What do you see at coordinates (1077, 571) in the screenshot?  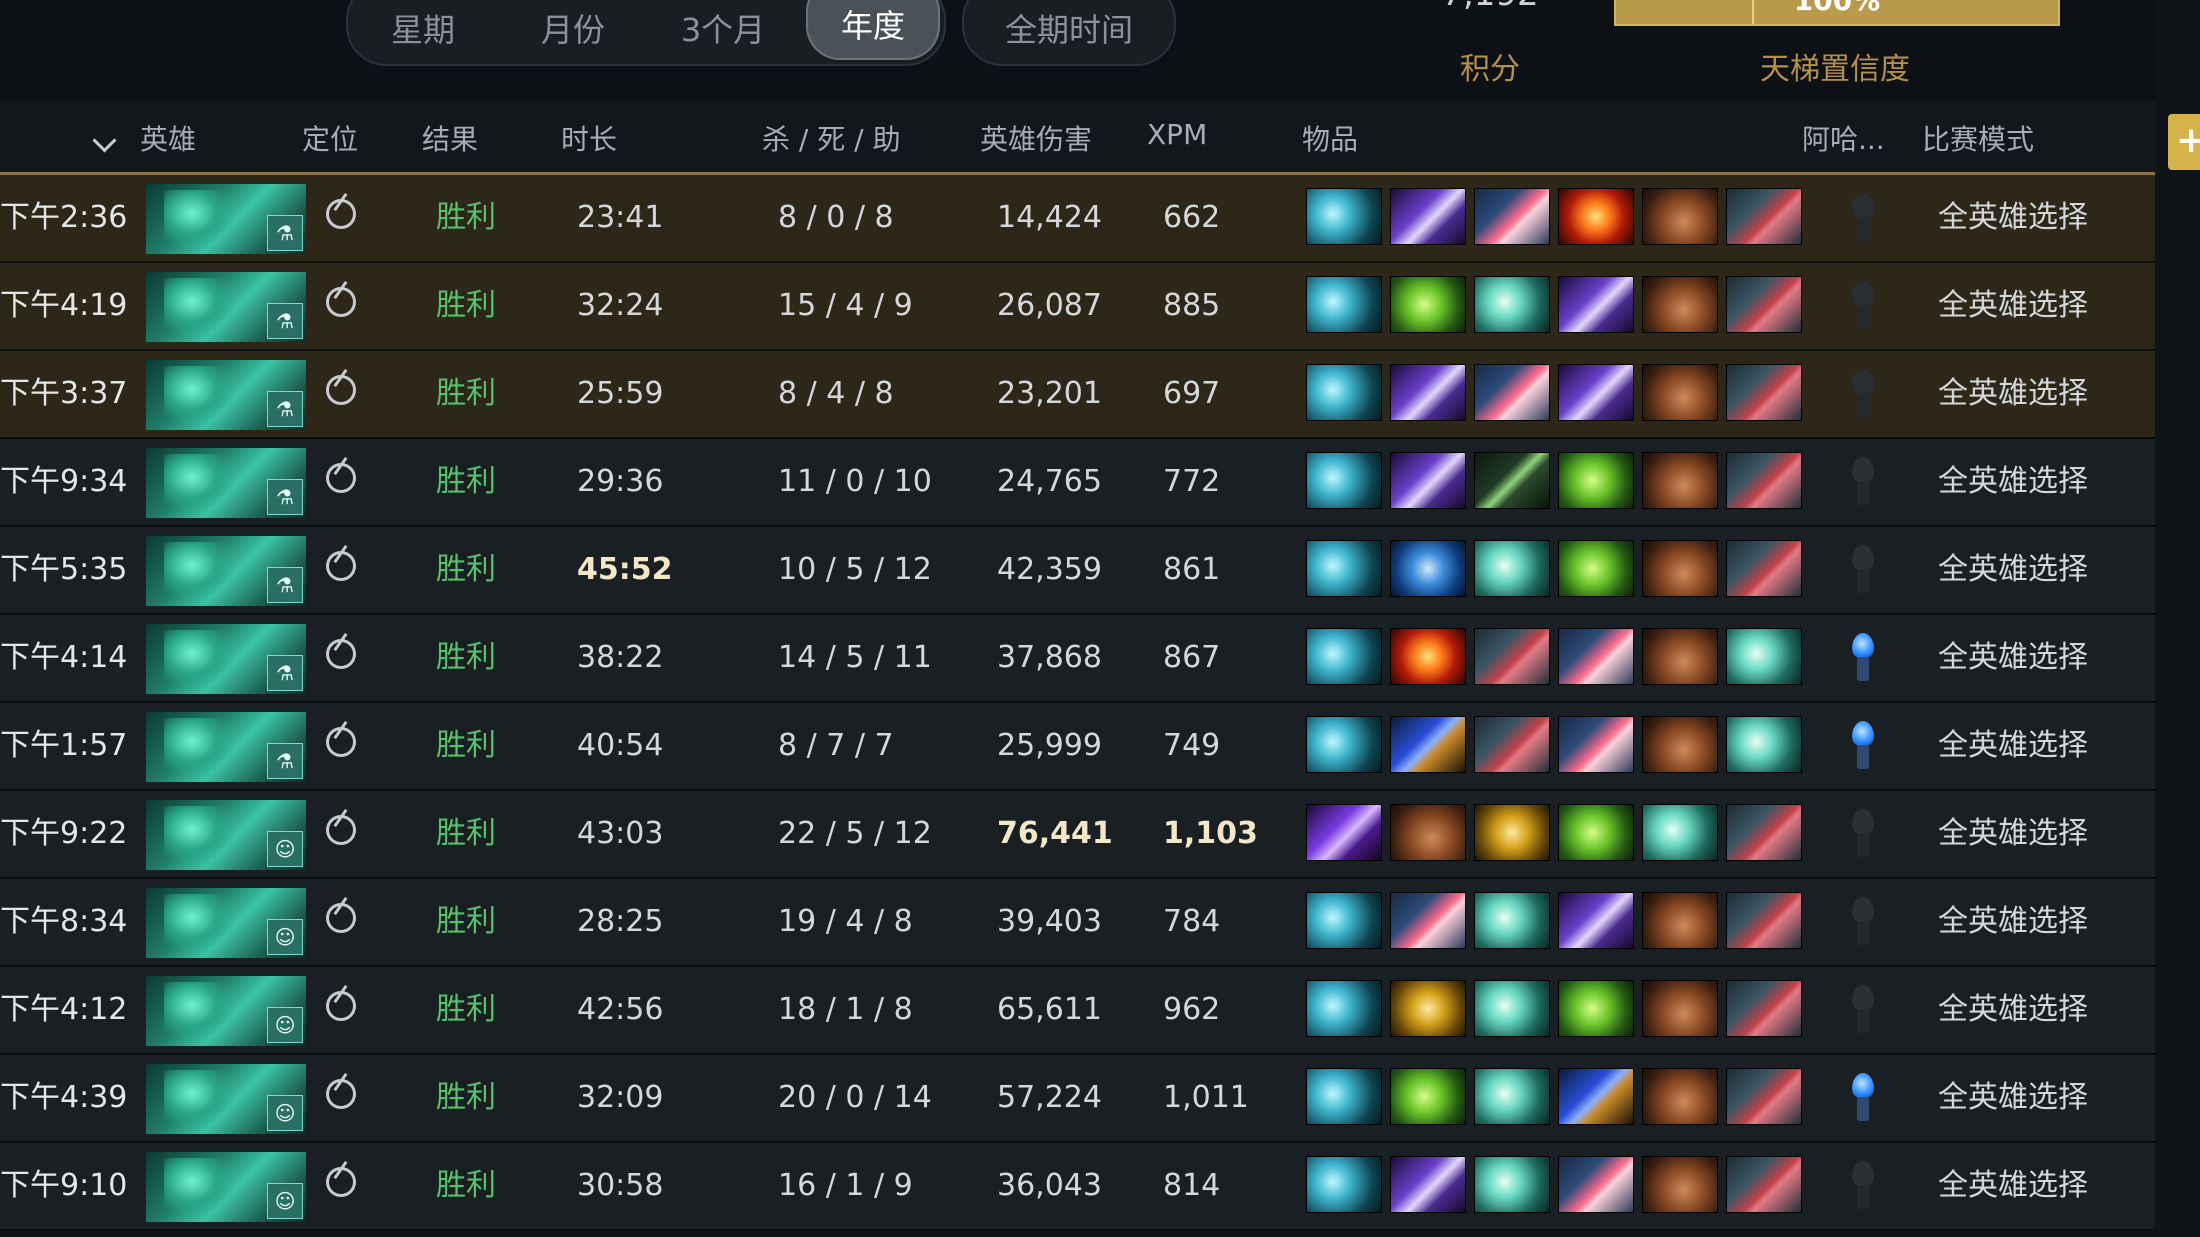 I see `table-row: 下午5:35 ⚗ 胜利 45:52 10 / 5 / 12 42,359 861 全英雄选择` at bounding box center [1077, 571].